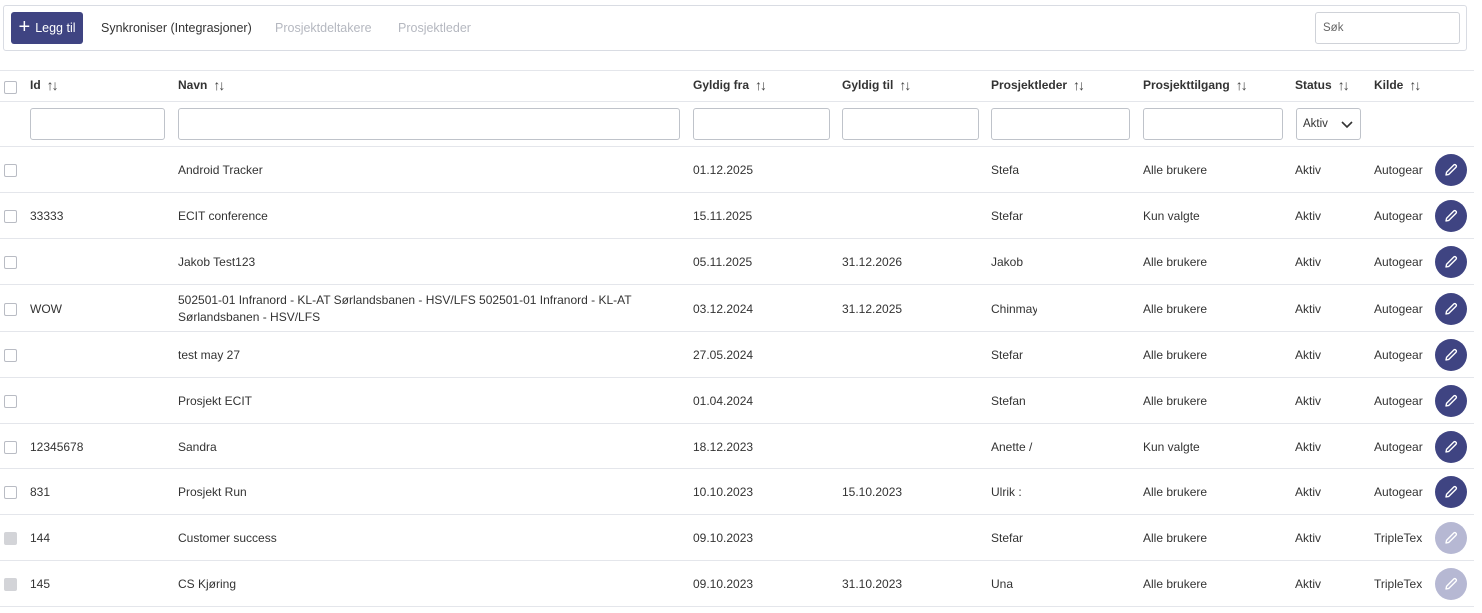 The height and width of the screenshot is (613, 1482). What do you see at coordinates (35, 85) in the screenshot?
I see `column-header-label: Id` at bounding box center [35, 85].